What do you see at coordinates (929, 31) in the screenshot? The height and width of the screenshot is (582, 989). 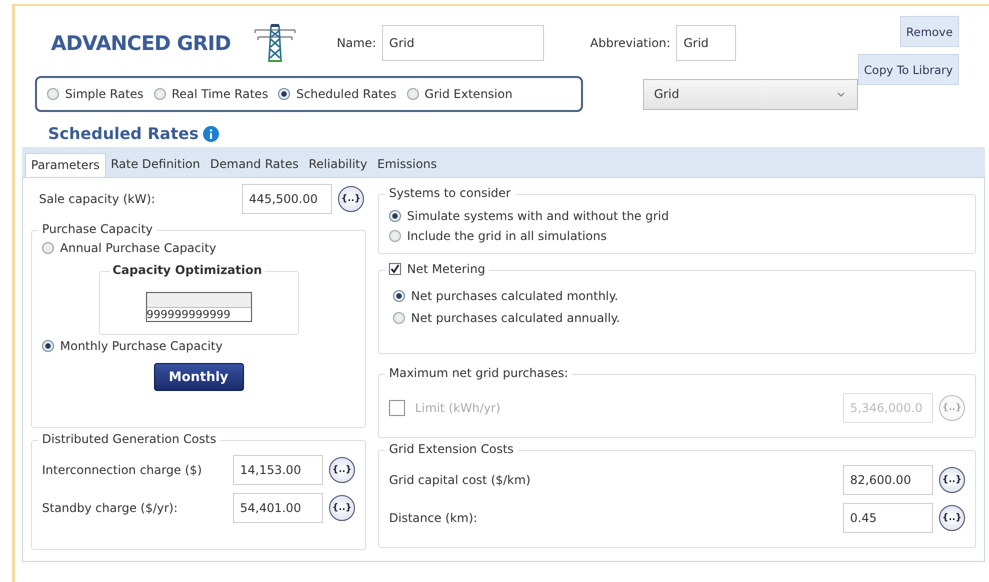 I see `remove-button: Remove` at bounding box center [929, 31].